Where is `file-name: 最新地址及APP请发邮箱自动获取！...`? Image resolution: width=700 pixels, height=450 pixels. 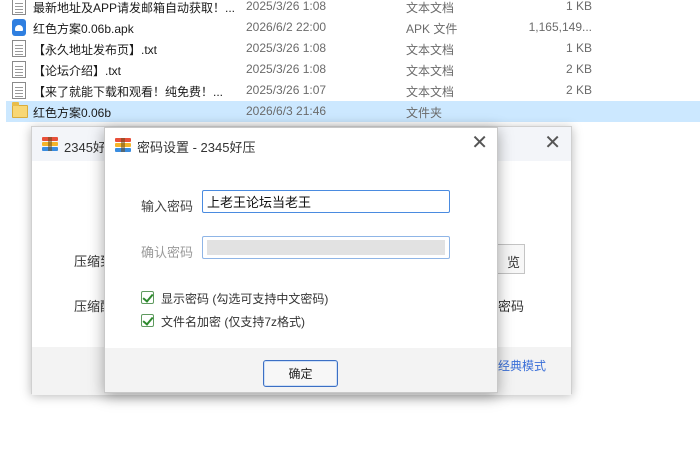 file-name: 最新地址及APP请发邮箱自动获取！... is located at coordinates (134, 8).